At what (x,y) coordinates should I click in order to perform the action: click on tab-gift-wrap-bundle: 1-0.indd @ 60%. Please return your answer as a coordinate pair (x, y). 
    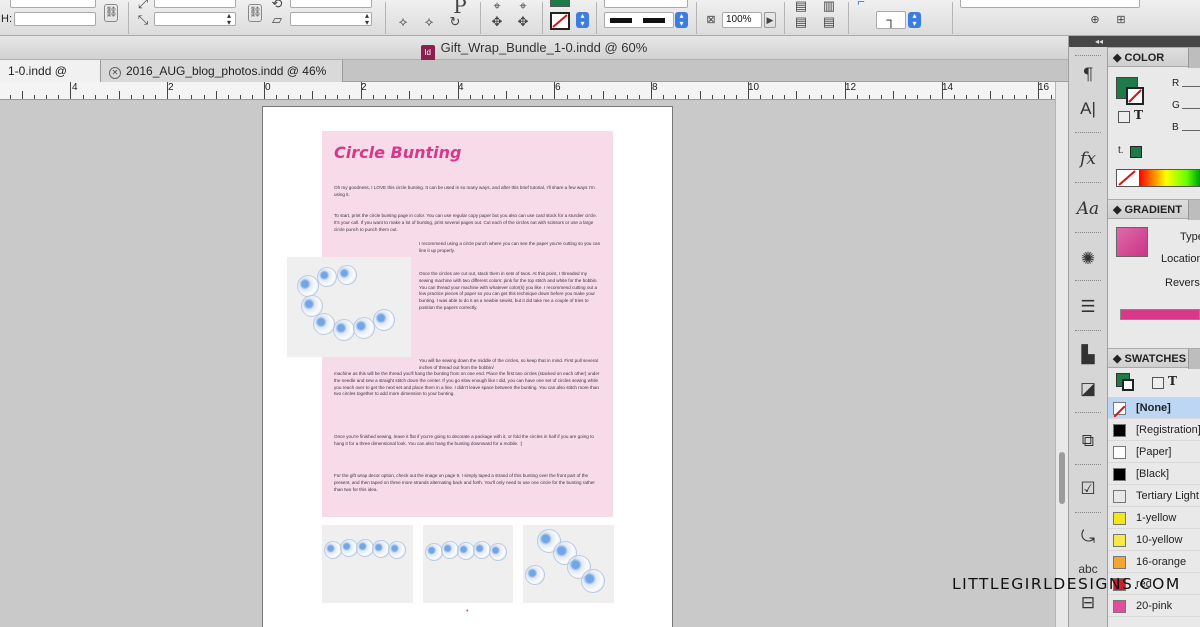
    Looking at the image, I should click on (50, 80).